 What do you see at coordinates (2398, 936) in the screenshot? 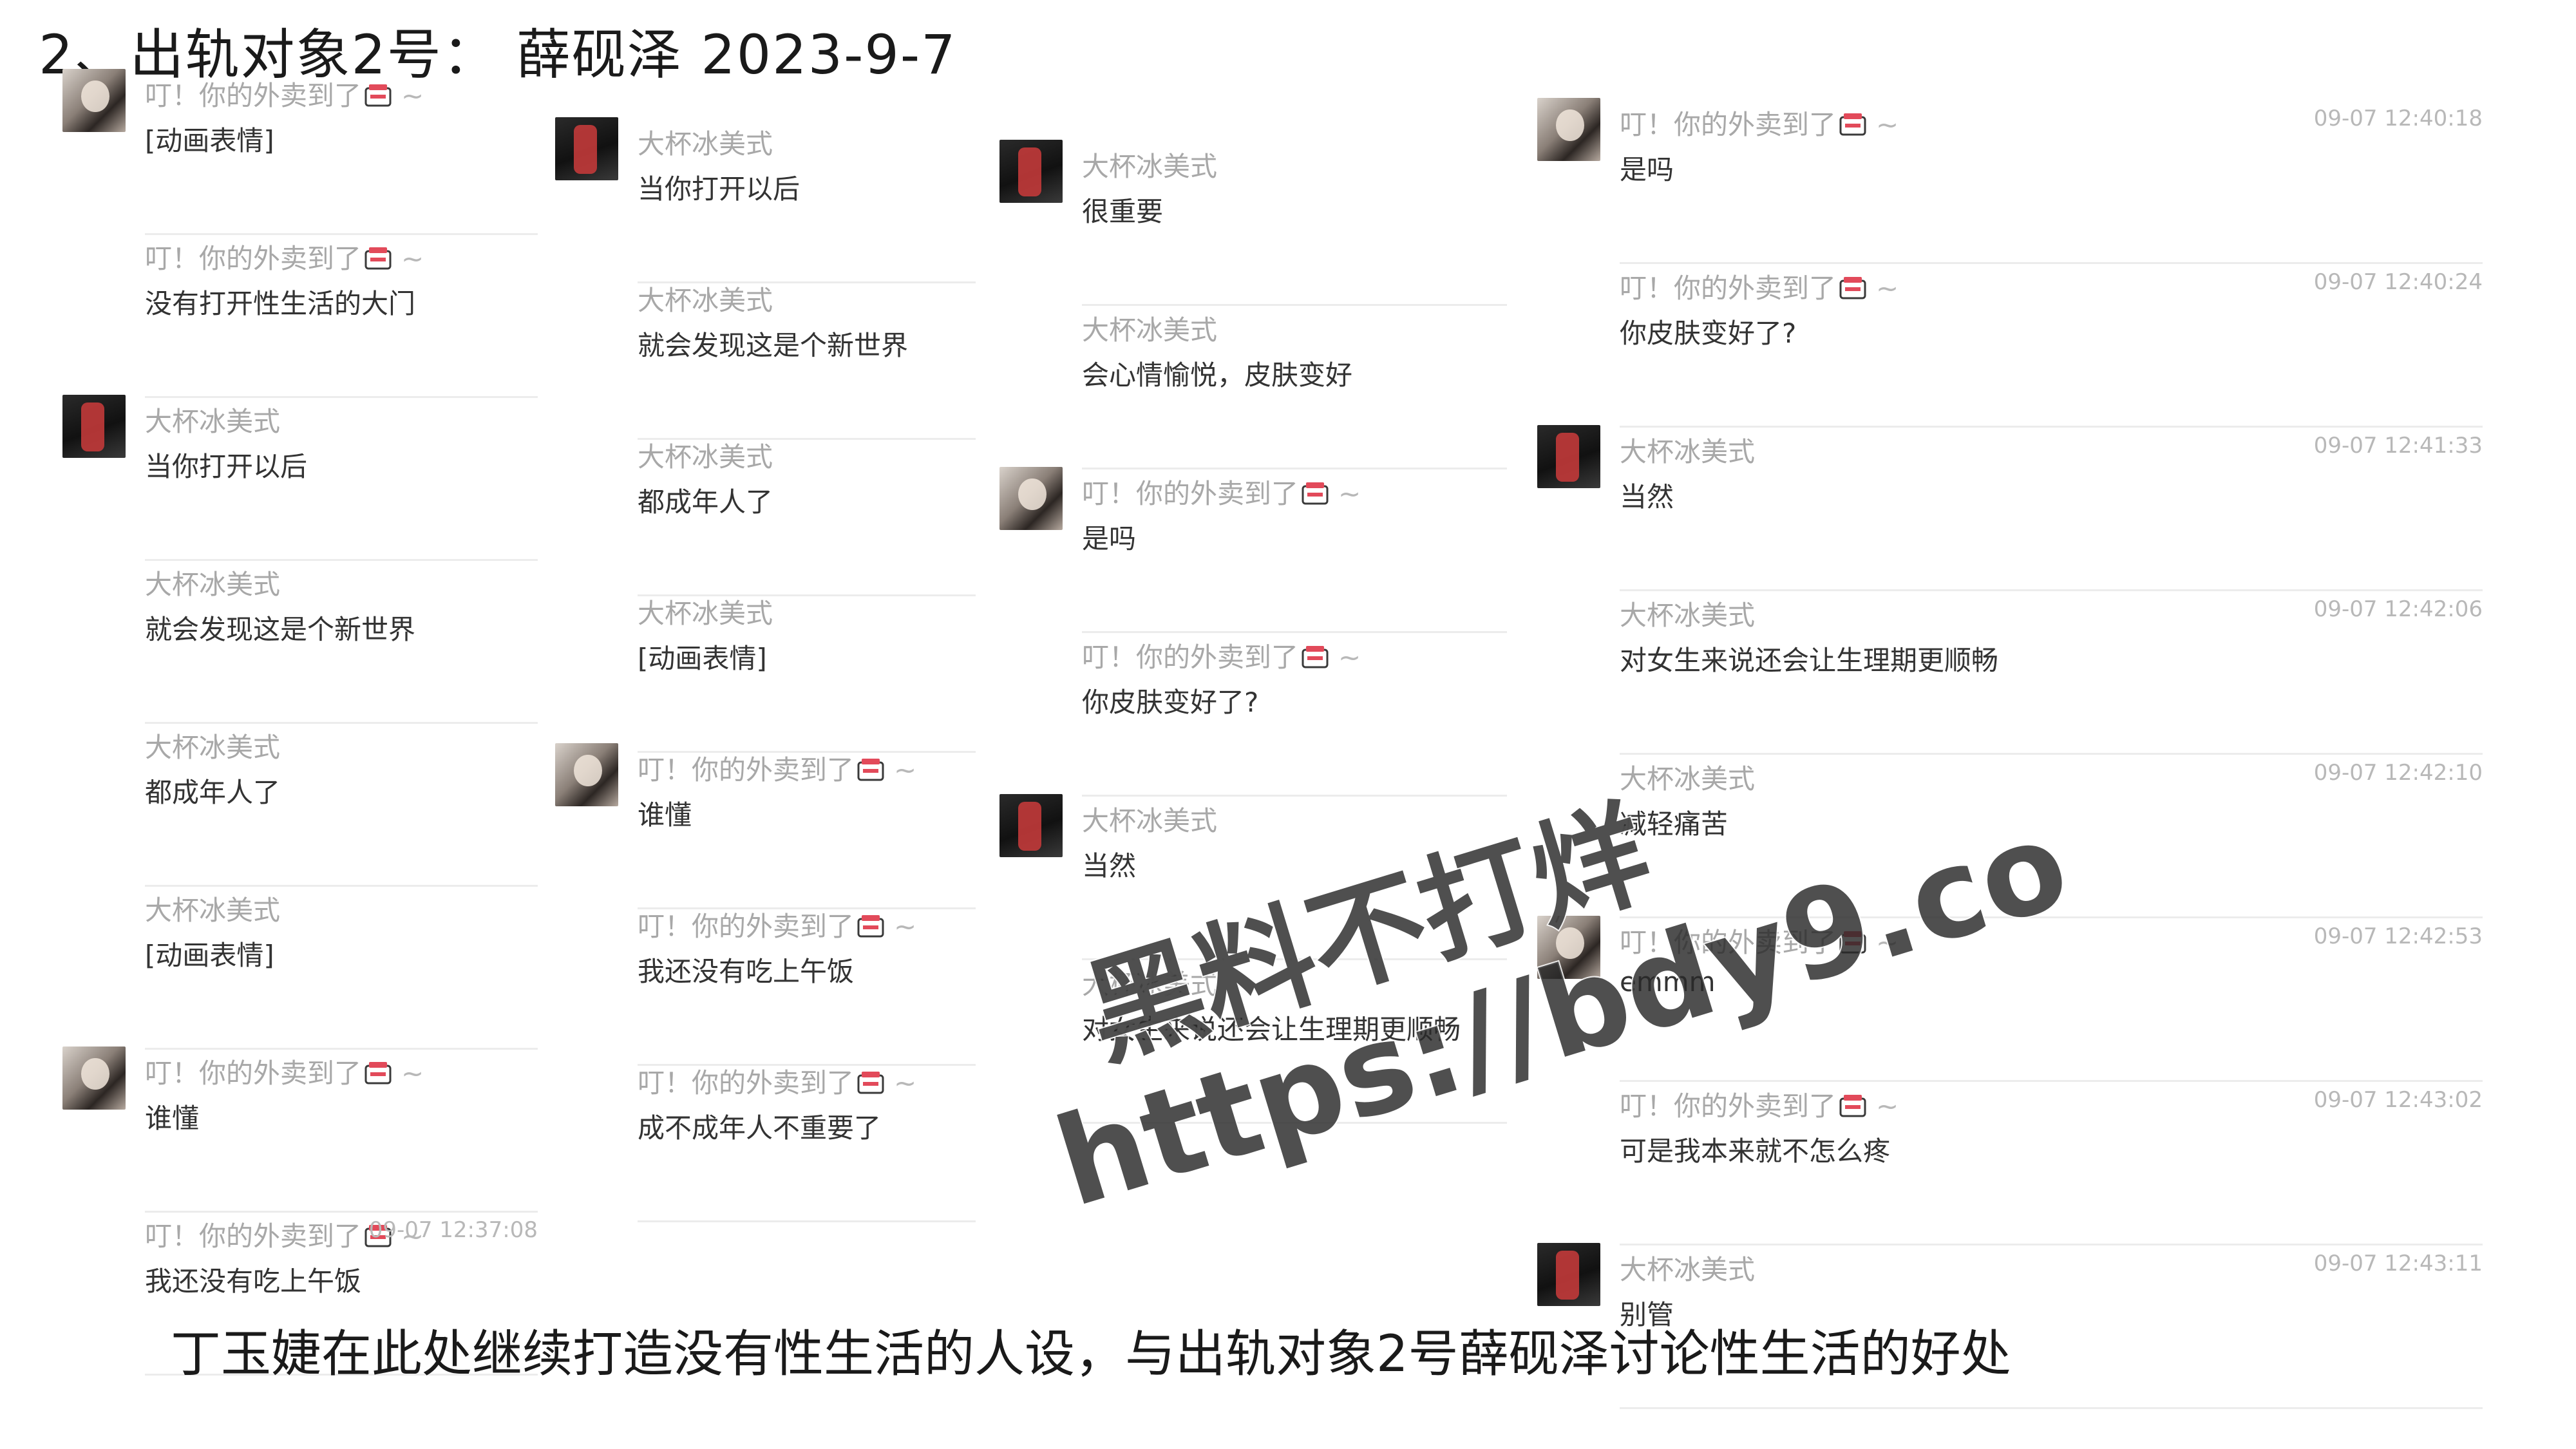
I see `message-timestamp: 09-07 12:42:53` at bounding box center [2398, 936].